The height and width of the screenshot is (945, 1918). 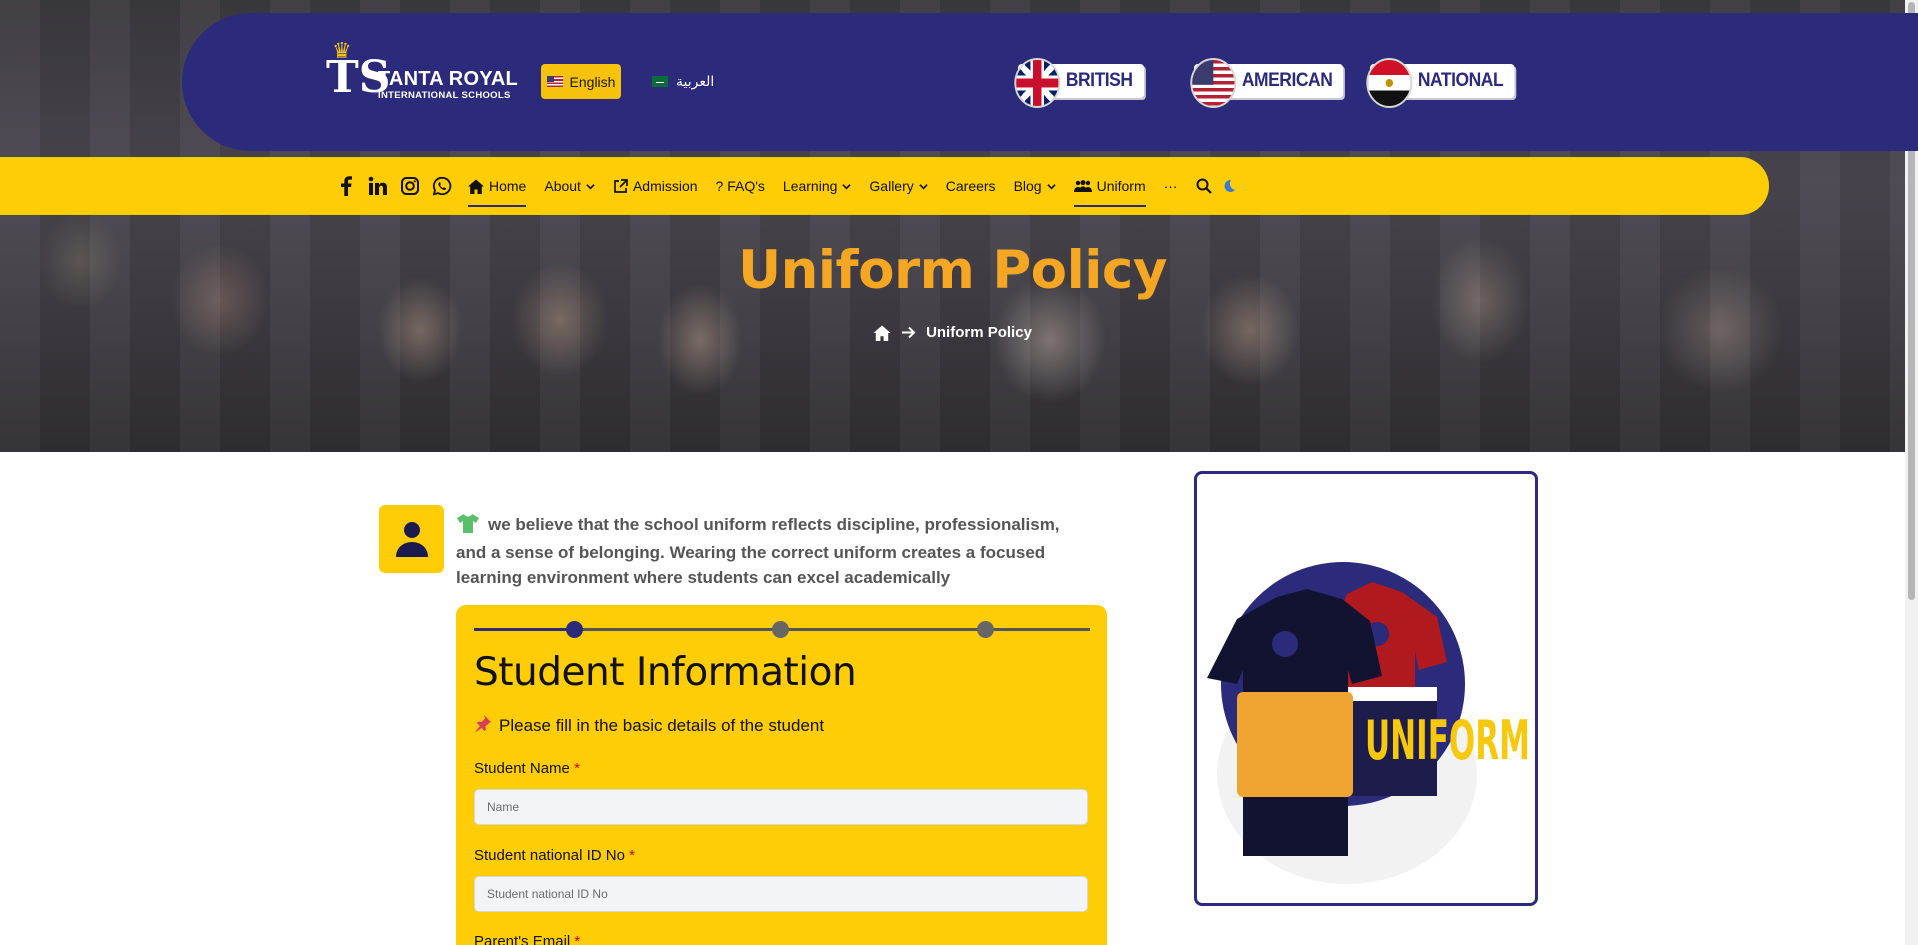 What do you see at coordinates (554, 855) in the screenshot?
I see `national-id-label: Student national ID No *` at bounding box center [554, 855].